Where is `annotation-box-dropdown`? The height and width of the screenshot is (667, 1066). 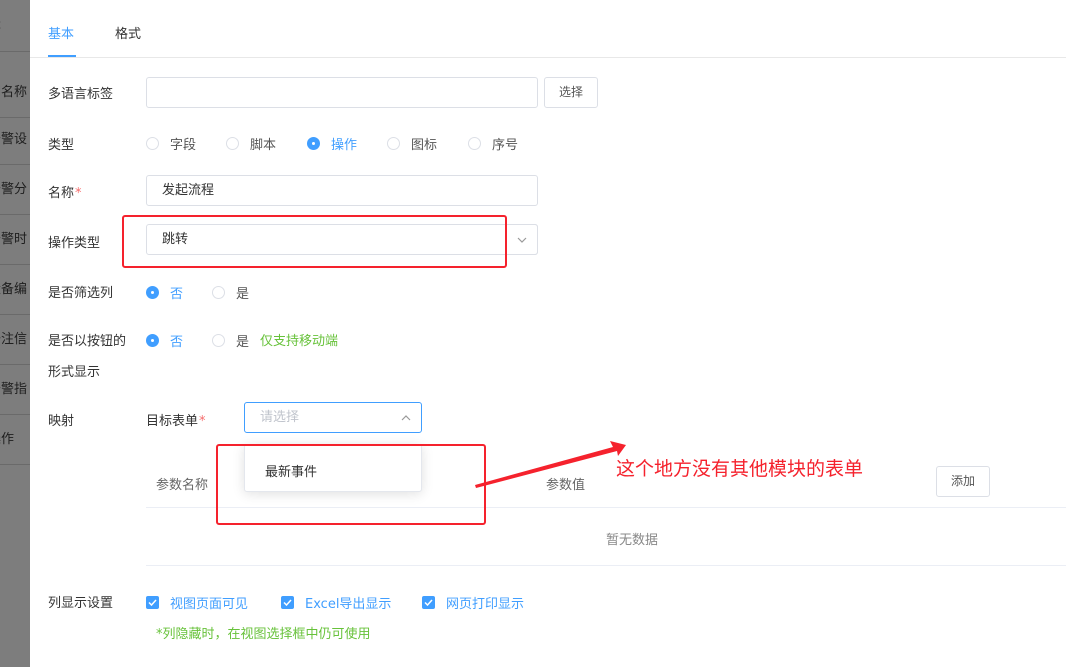
annotation-box-dropdown is located at coordinates (351, 484).